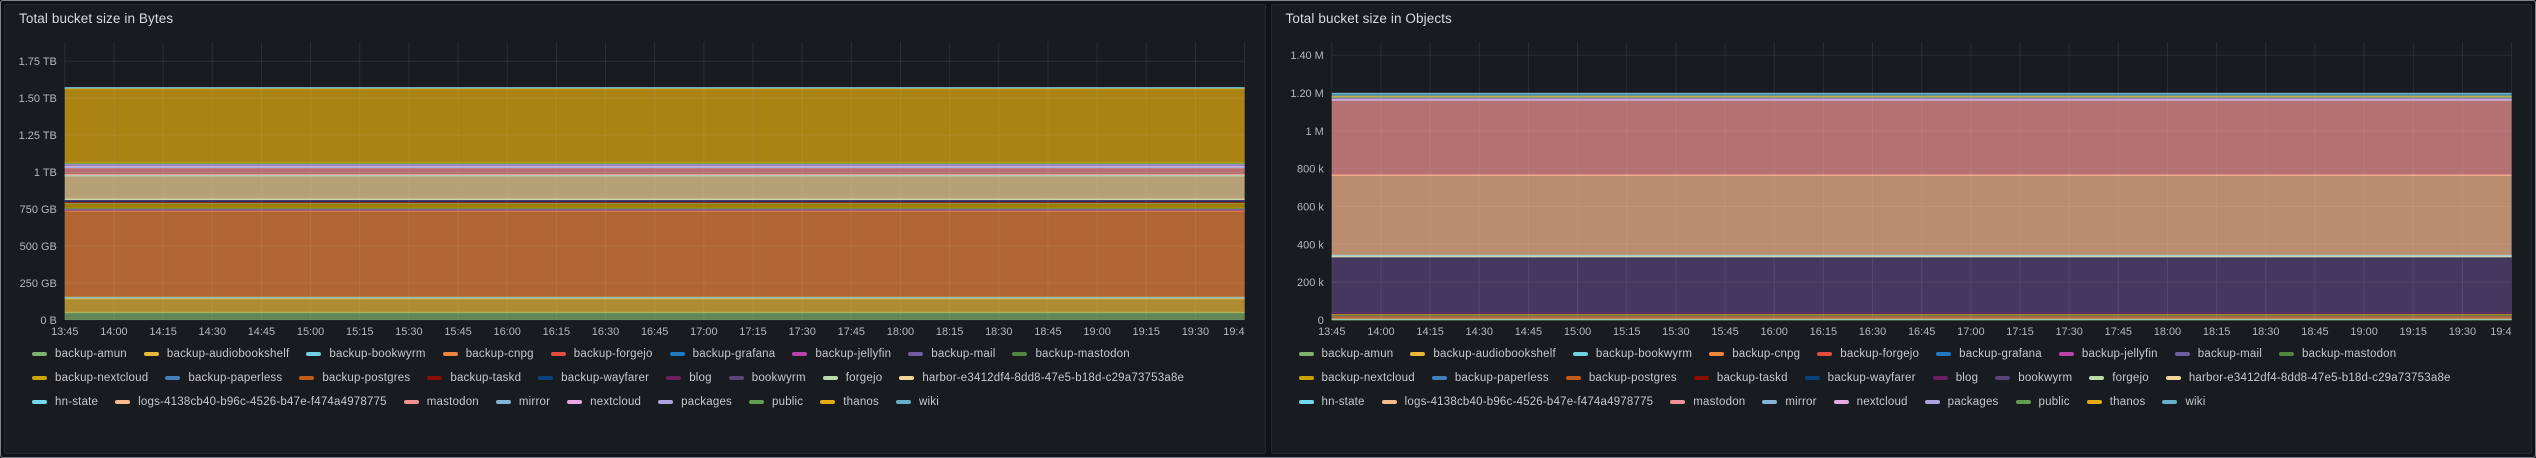  I want to click on panel-title-objects: Total bucket size in Objects, so click(1368, 18).